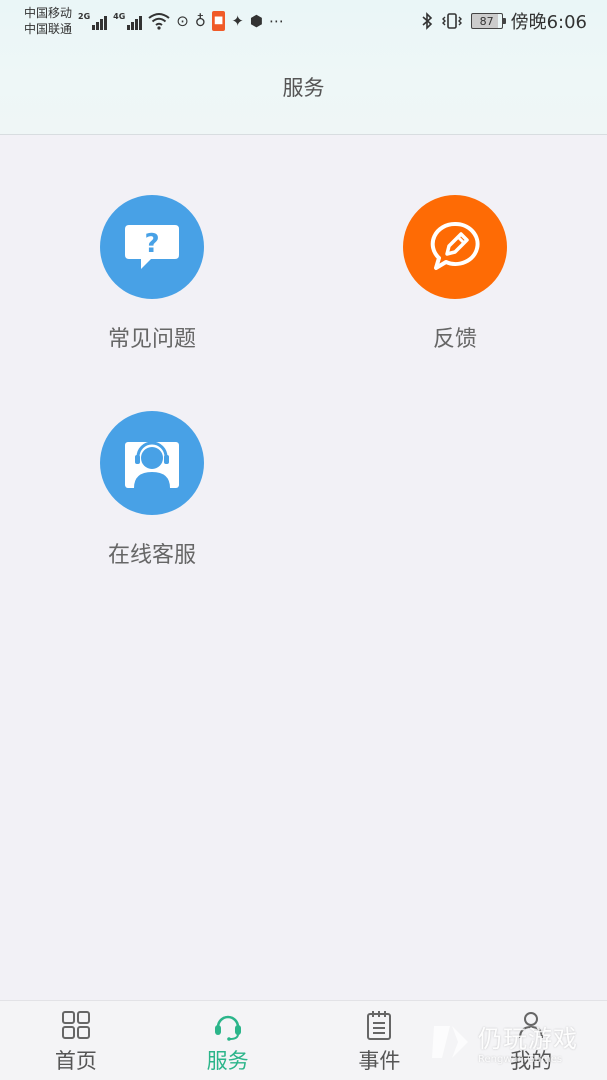 This screenshot has height=1080, width=607. I want to click on vibrate-icon, so click(451, 21).